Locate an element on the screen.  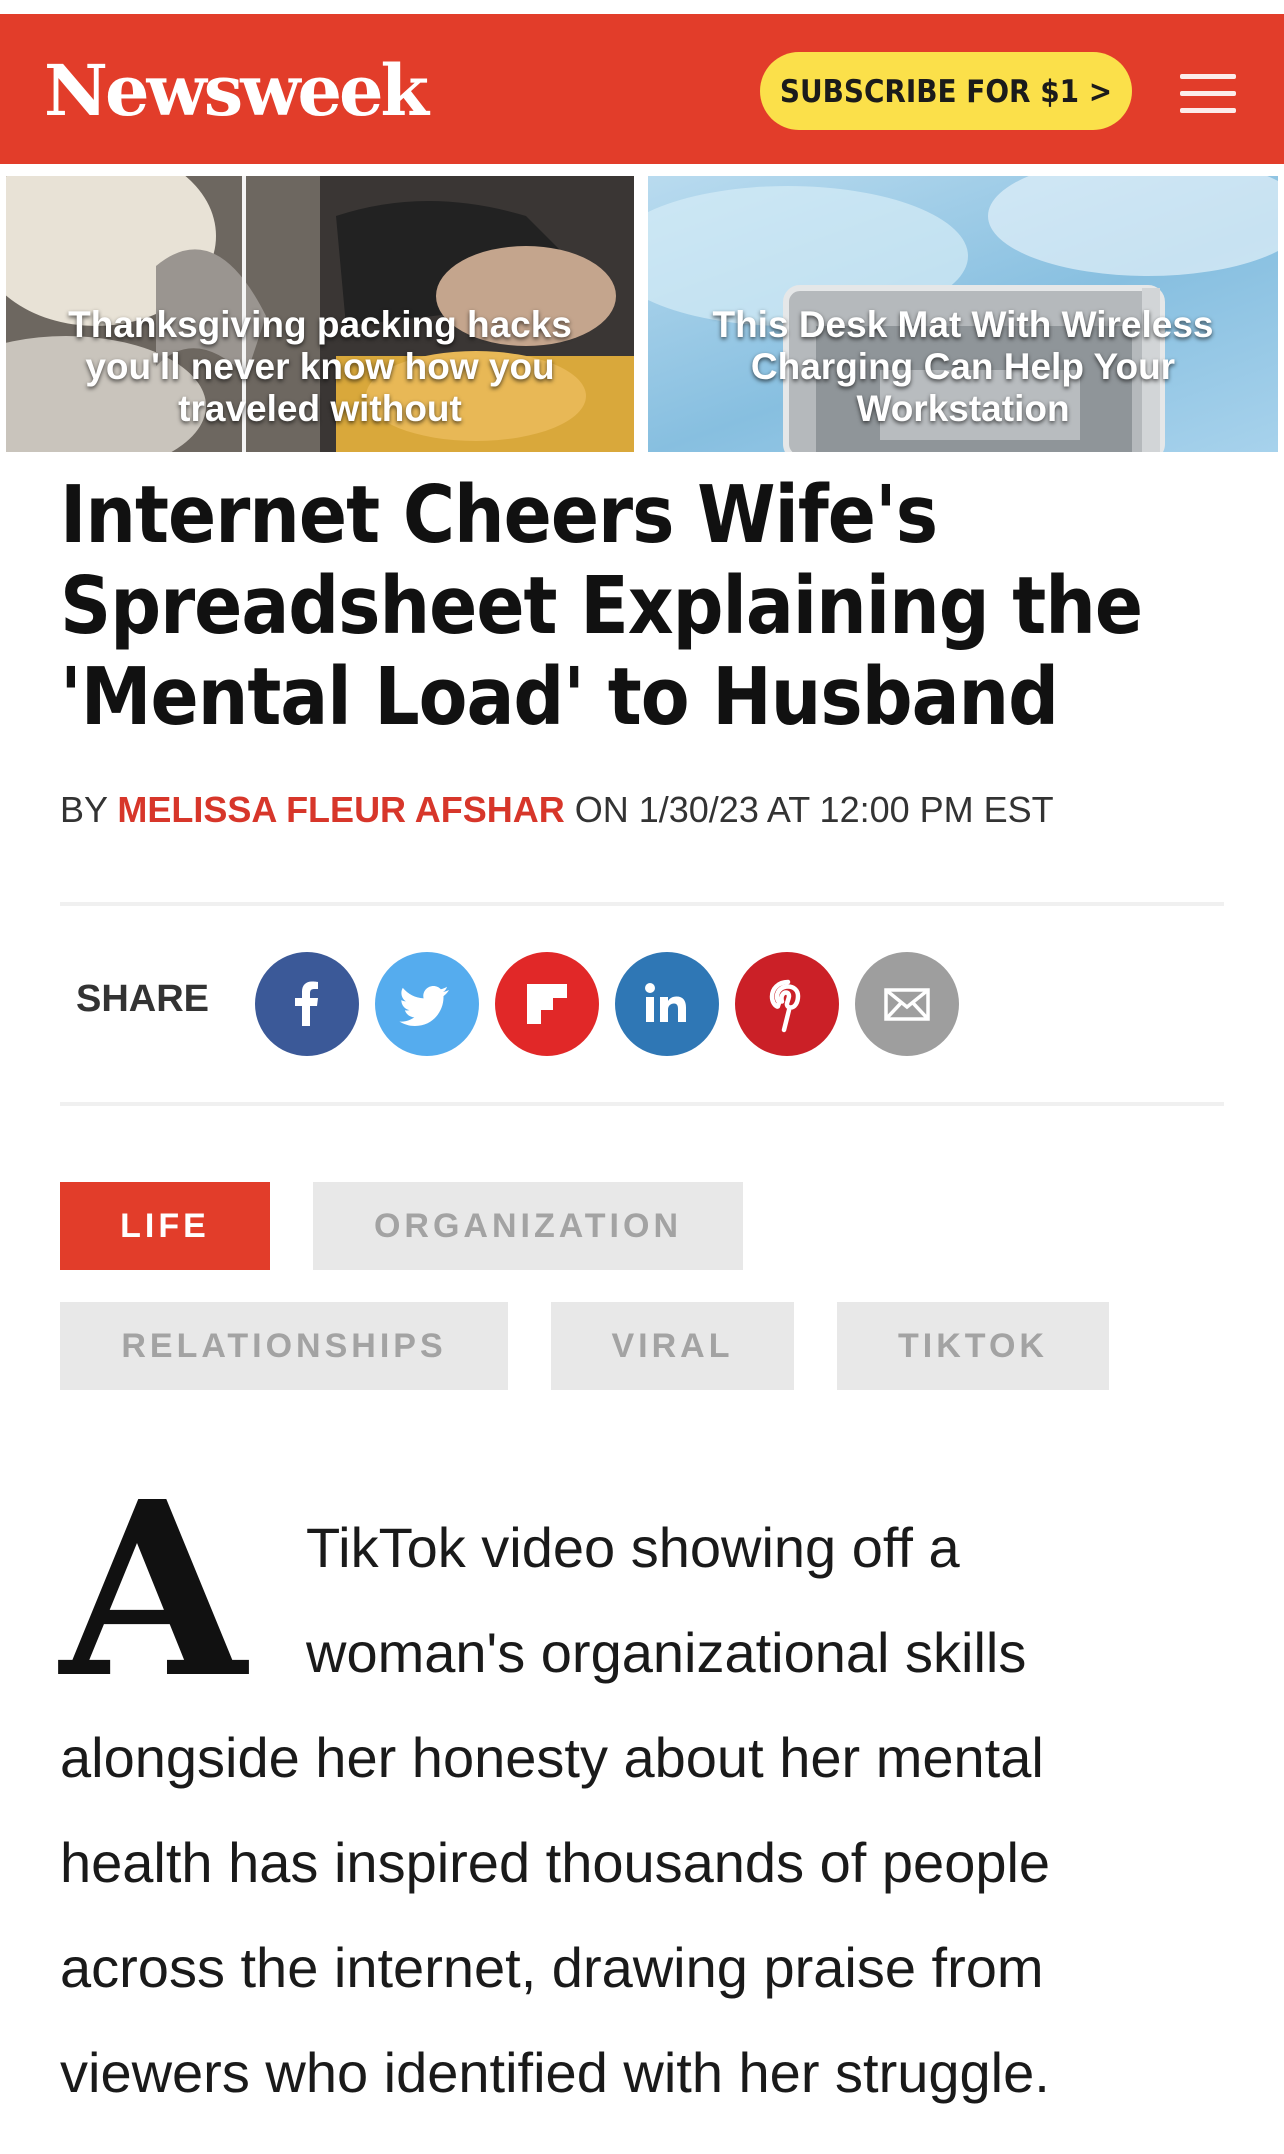
tag-relationships: RELATIONSHIPS is located at coordinates (284, 1346).